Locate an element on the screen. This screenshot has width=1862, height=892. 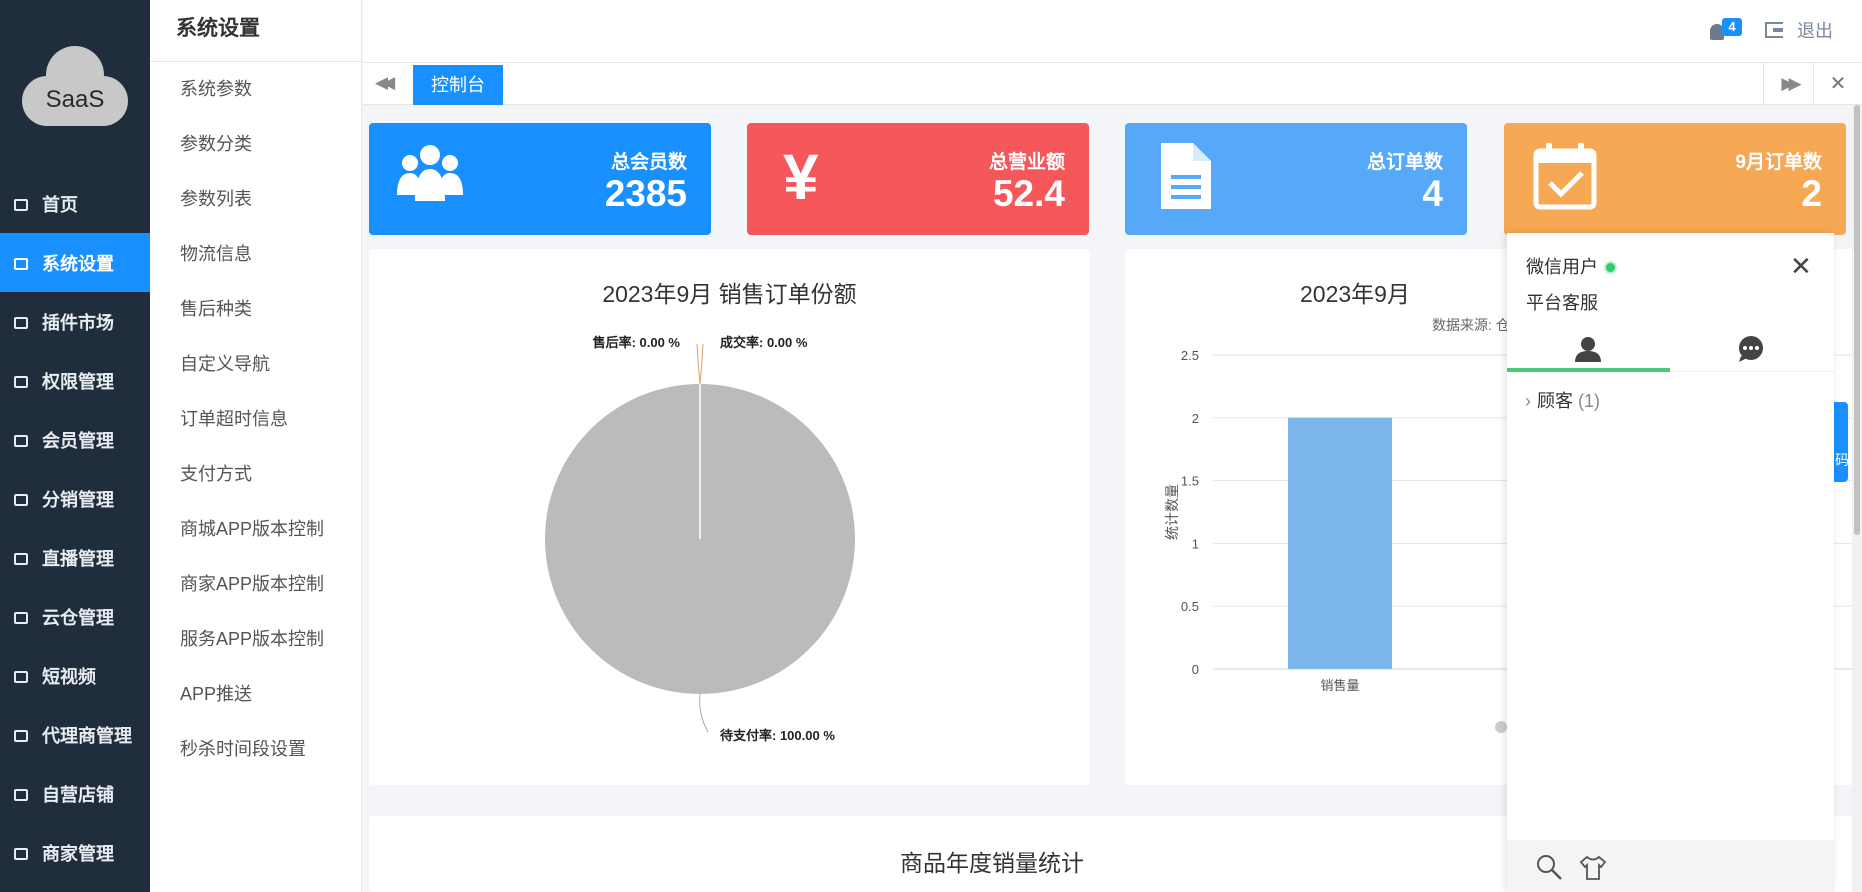
chevron-right-icon: › is located at coordinates (1528, 401).